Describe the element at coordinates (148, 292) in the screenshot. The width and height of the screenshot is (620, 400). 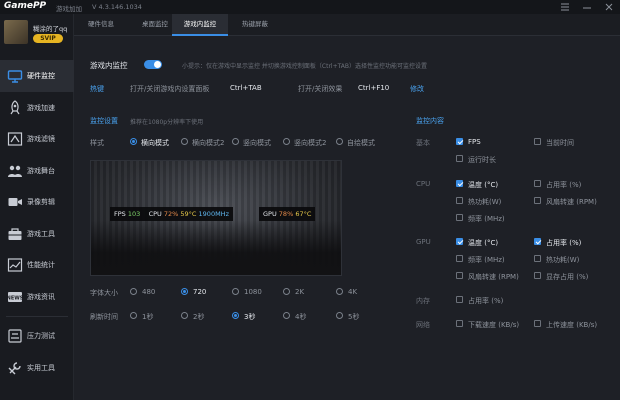
I see `font-option-480: 480` at that location.